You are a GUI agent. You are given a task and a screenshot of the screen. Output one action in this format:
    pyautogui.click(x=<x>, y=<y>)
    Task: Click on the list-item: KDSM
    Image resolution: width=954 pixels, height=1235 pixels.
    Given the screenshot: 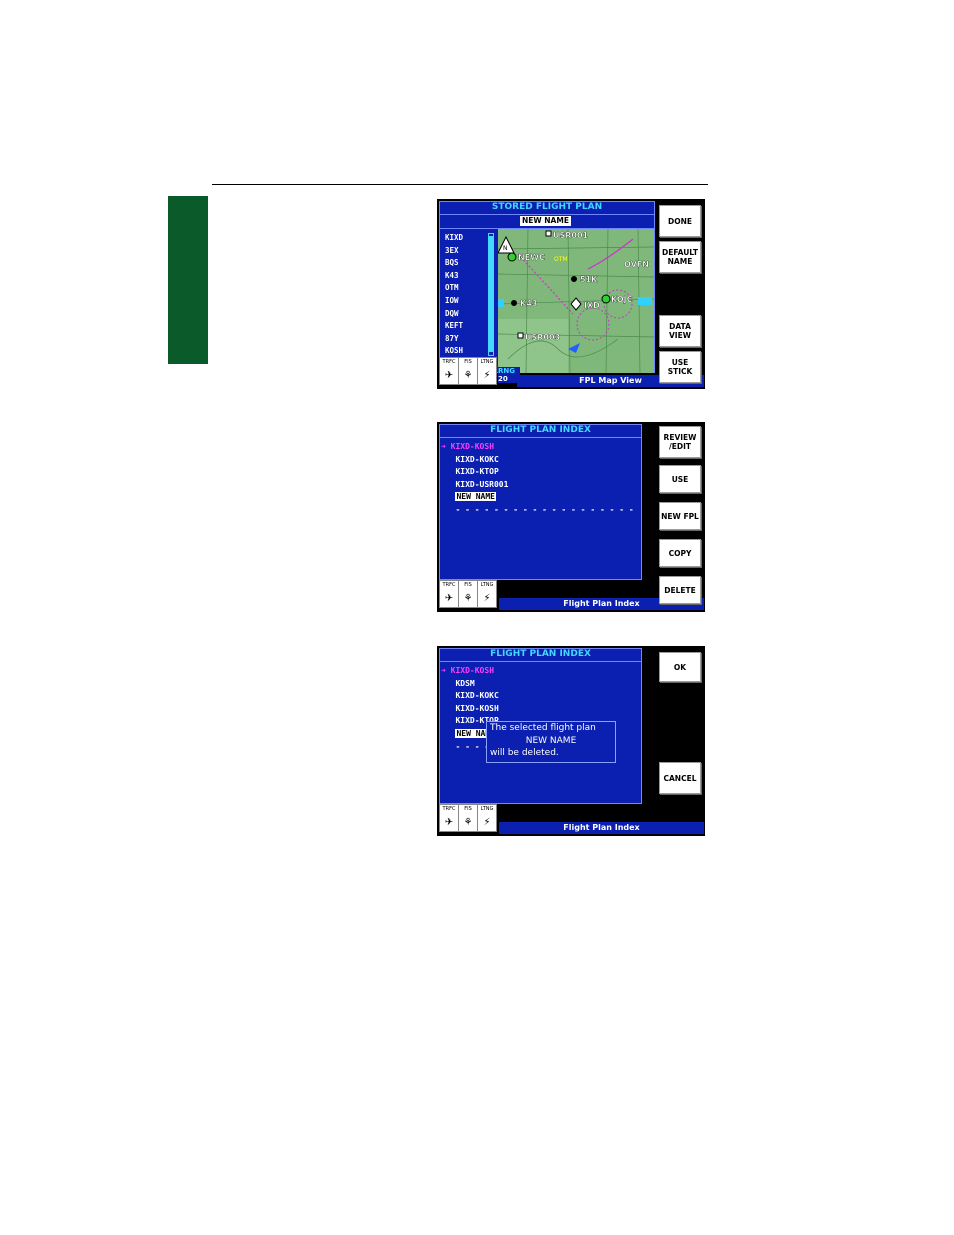 What is the action you would take?
    pyautogui.click(x=470, y=684)
    